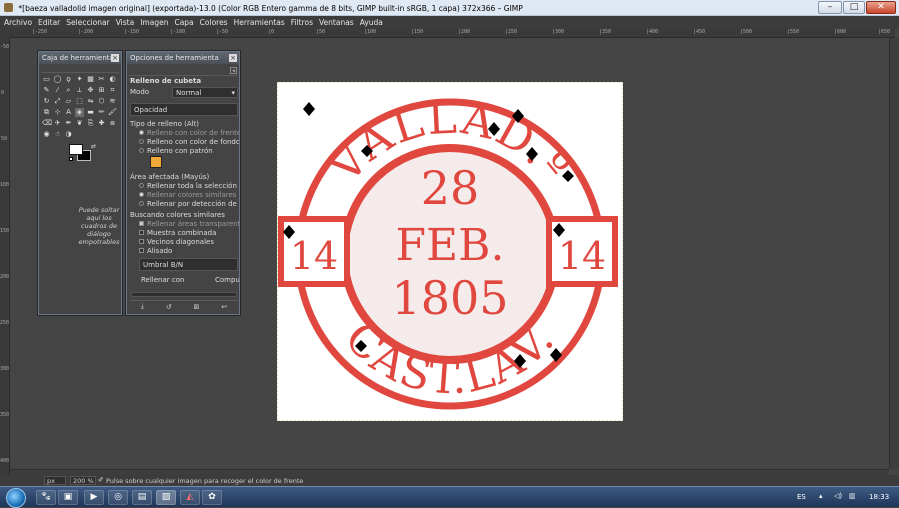 This screenshot has height=508, width=899. I want to click on save-options-icon: ⤓, so click(142, 306).